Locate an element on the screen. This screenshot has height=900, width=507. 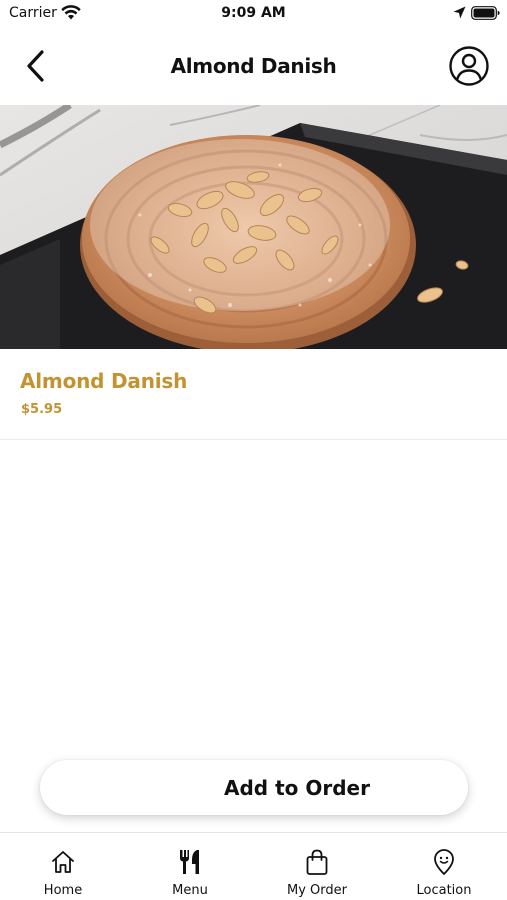
tab-location-label: Location is located at coordinates (444, 890).